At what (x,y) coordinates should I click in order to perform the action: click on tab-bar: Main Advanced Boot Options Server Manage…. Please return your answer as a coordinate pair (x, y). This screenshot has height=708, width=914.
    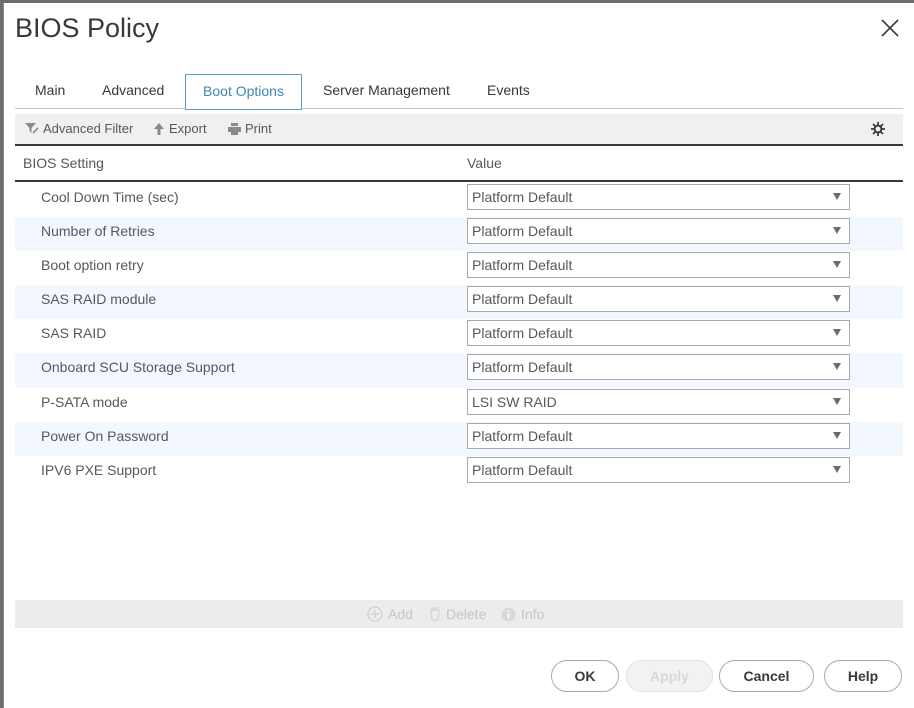
    Looking at the image, I should click on (459, 92).